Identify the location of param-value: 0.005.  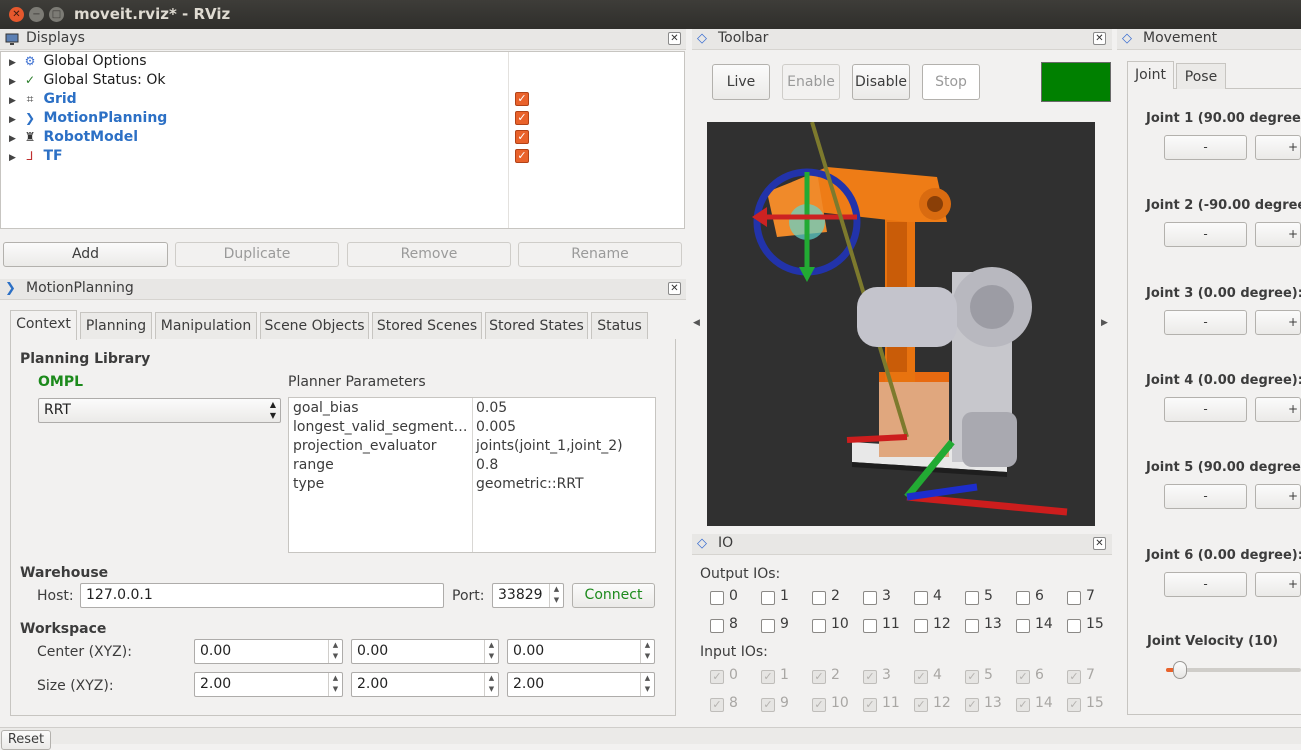
(496, 427).